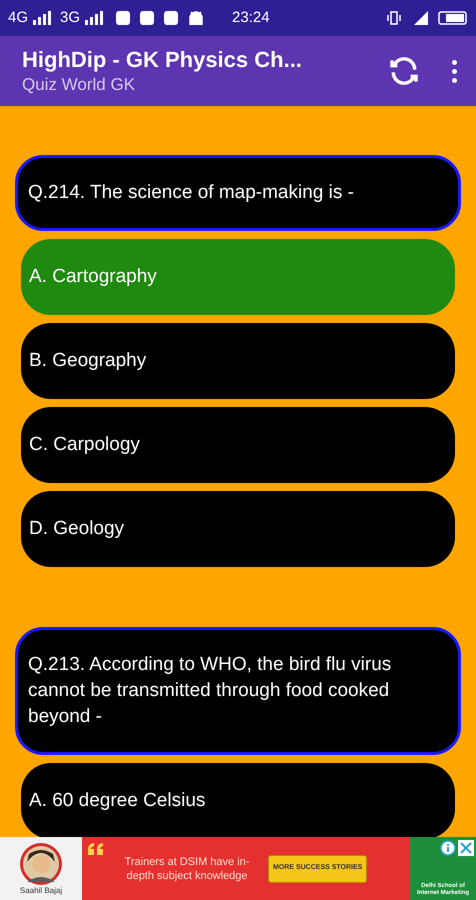  I want to click on answer-option: D. Geology, so click(238, 529).